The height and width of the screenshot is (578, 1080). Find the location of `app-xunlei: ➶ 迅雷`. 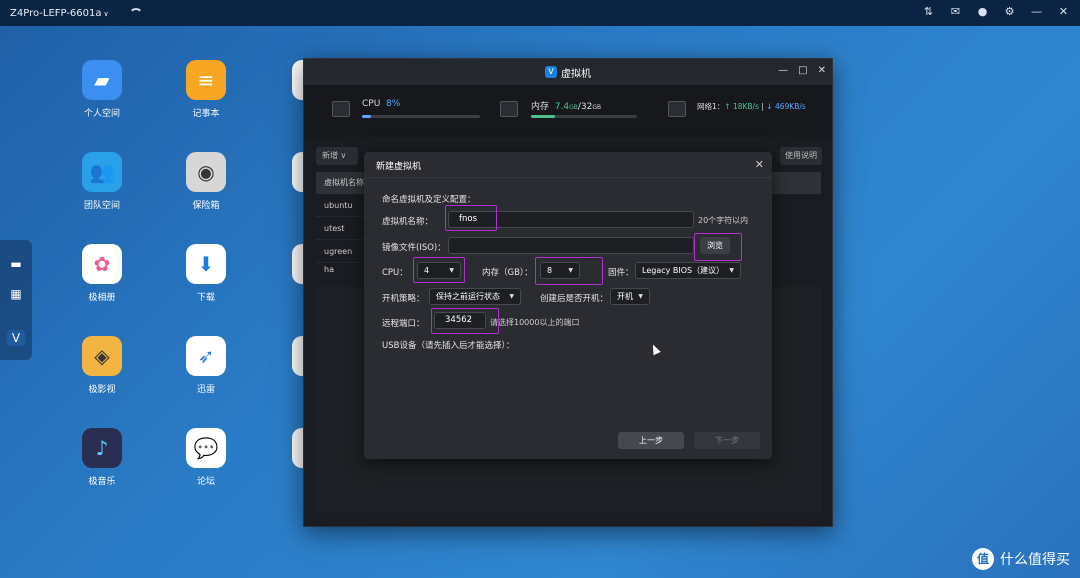

app-xunlei: ➶ 迅雷 is located at coordinates (206, 365).